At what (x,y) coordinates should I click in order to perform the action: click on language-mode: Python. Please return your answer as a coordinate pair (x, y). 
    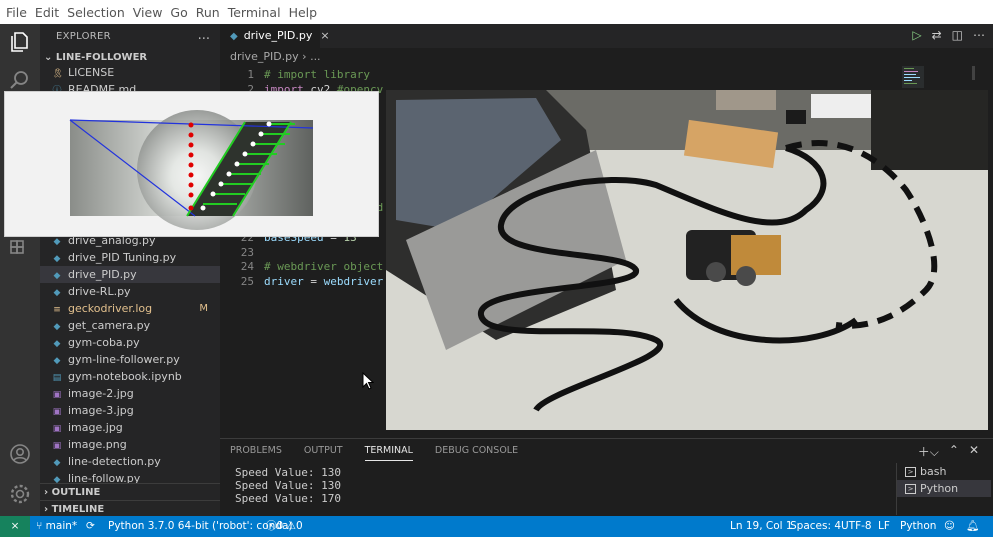
    Looking at the image, I should click on (918, 526).